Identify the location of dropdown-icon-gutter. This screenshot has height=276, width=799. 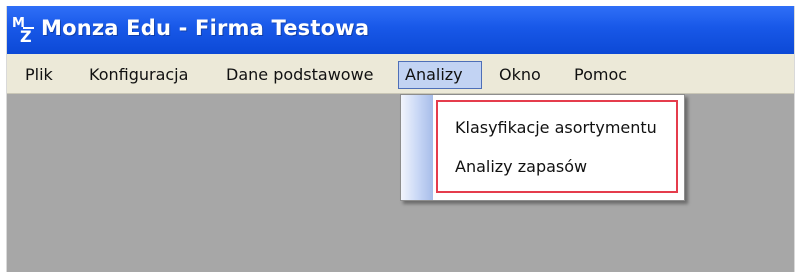
(417, 147).